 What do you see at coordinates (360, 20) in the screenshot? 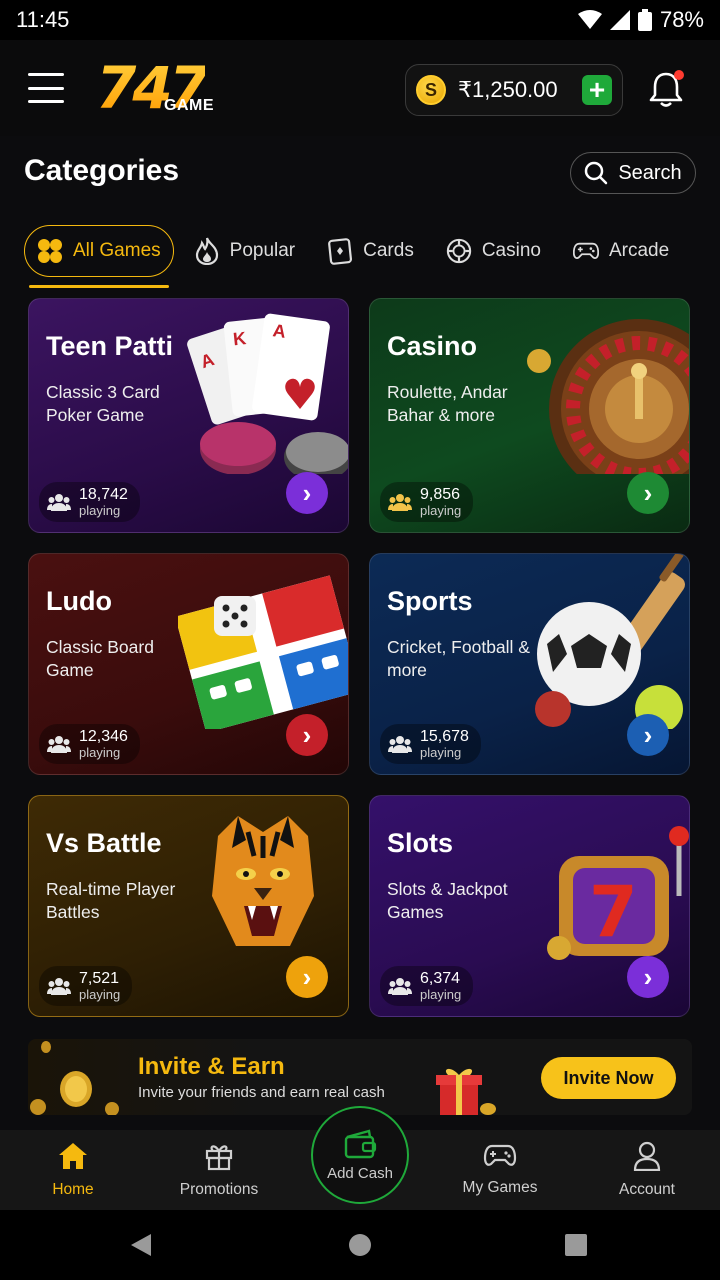
I see `status-bar: 11:45 78%` at bounding box center [360, 20].